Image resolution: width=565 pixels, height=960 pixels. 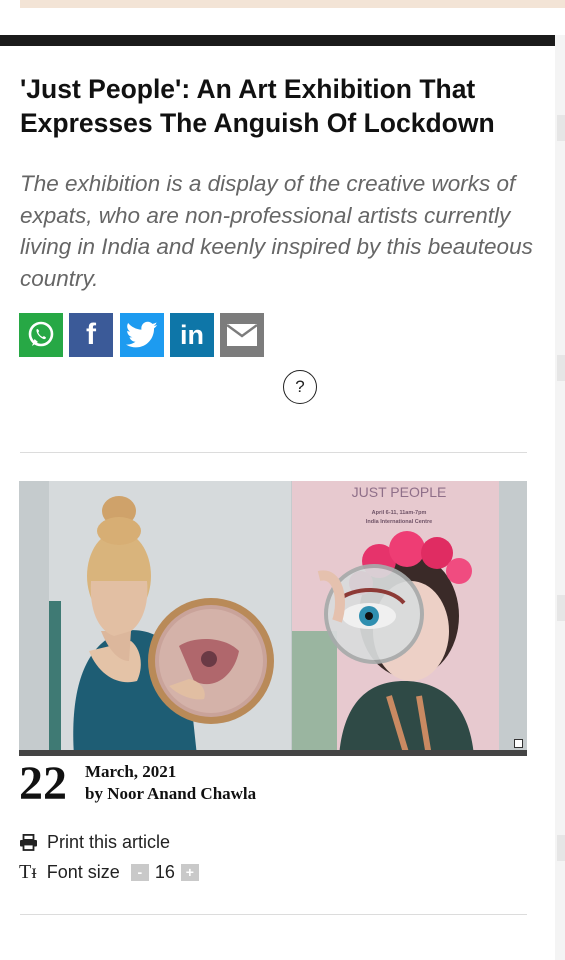 What do you see at coordinates (170, 794) in the screenshot?
I see `author-byline: by Noor Anand Chawla` at bounding box center [170, 794].